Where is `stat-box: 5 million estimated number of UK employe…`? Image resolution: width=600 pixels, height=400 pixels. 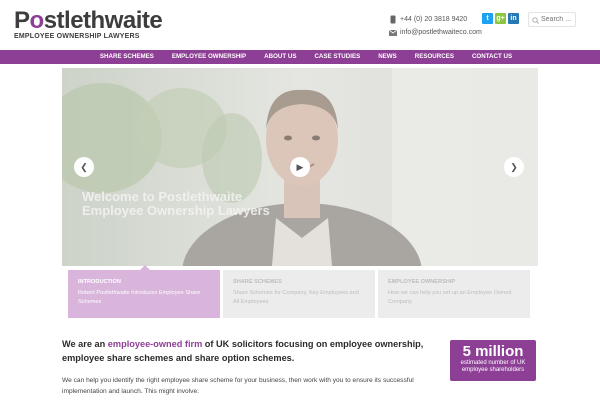 stat-box: 5 million estimated number of UK employe… is located at coordinates (493, 360).